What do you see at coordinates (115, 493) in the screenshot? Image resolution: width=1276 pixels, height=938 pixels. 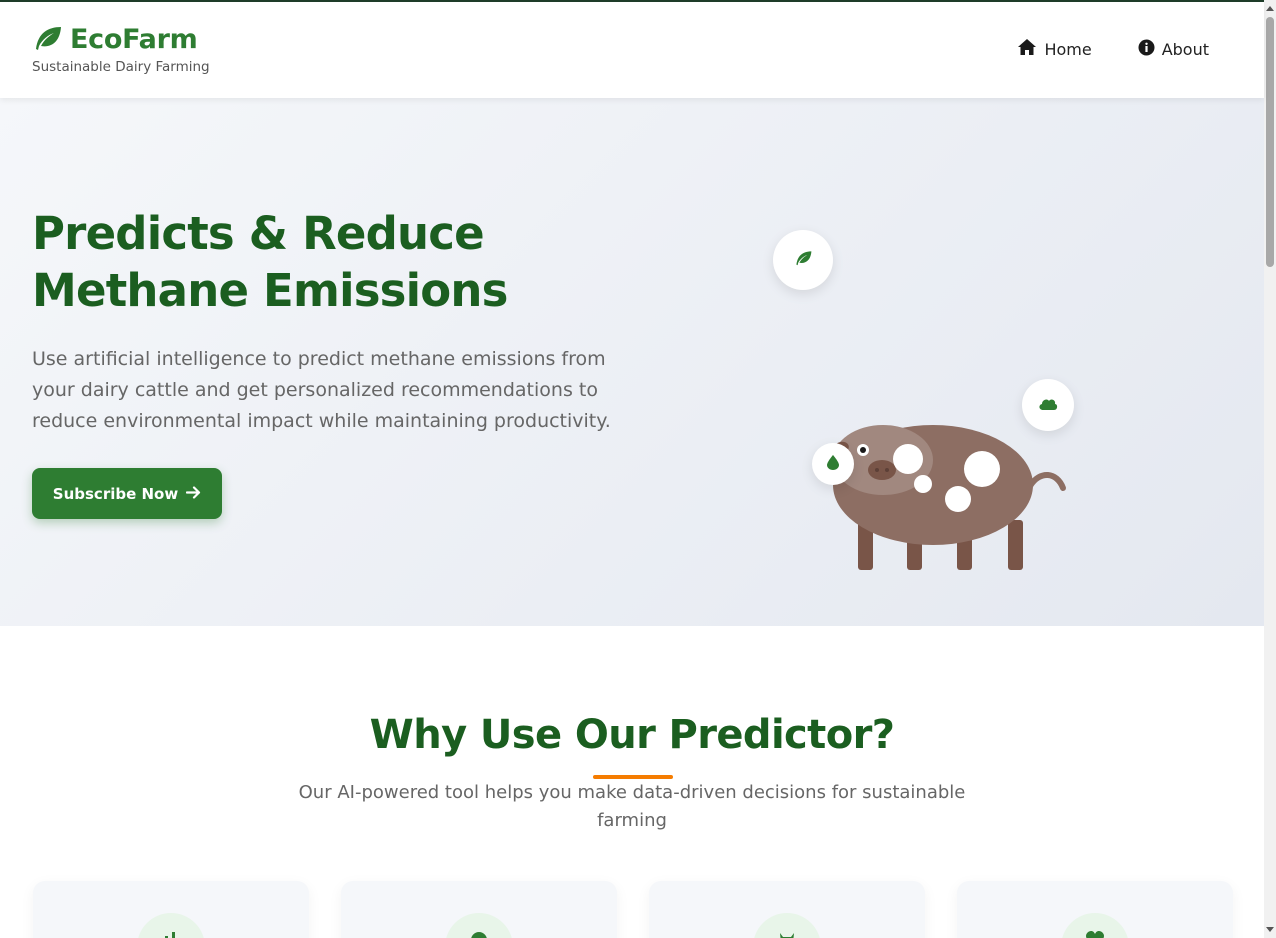 I see `subscribe-button-label: Subscribe Now` at bounding box center [115, 493].